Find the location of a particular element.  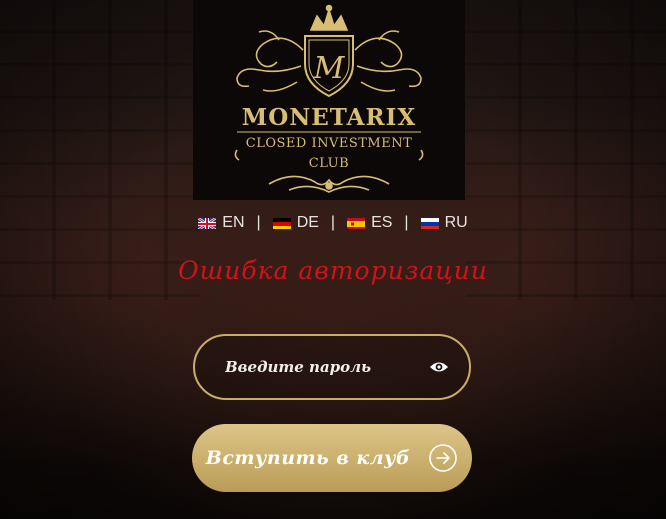

arrow-right-circle-icon is located at coordinates (443, 458).